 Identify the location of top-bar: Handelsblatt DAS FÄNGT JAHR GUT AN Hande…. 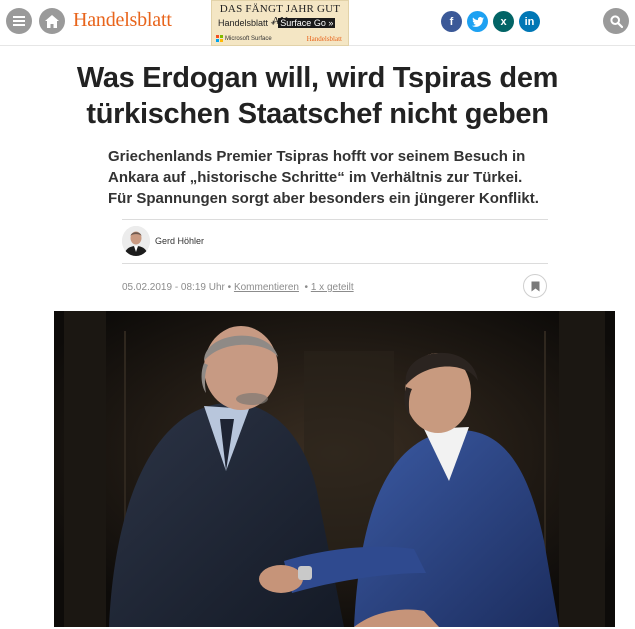
(317, 23).